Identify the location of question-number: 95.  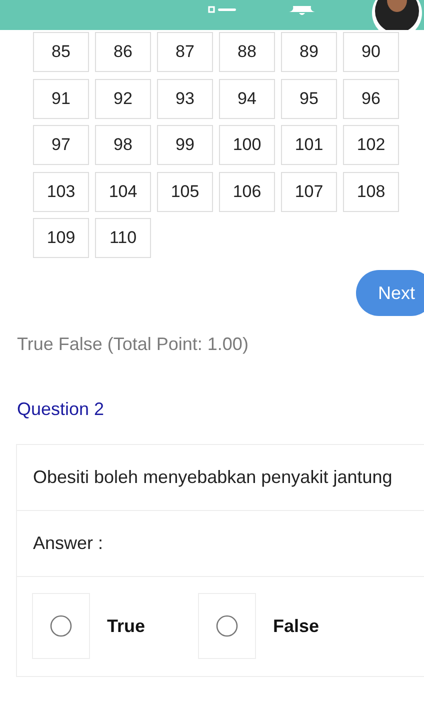
(309, 98).